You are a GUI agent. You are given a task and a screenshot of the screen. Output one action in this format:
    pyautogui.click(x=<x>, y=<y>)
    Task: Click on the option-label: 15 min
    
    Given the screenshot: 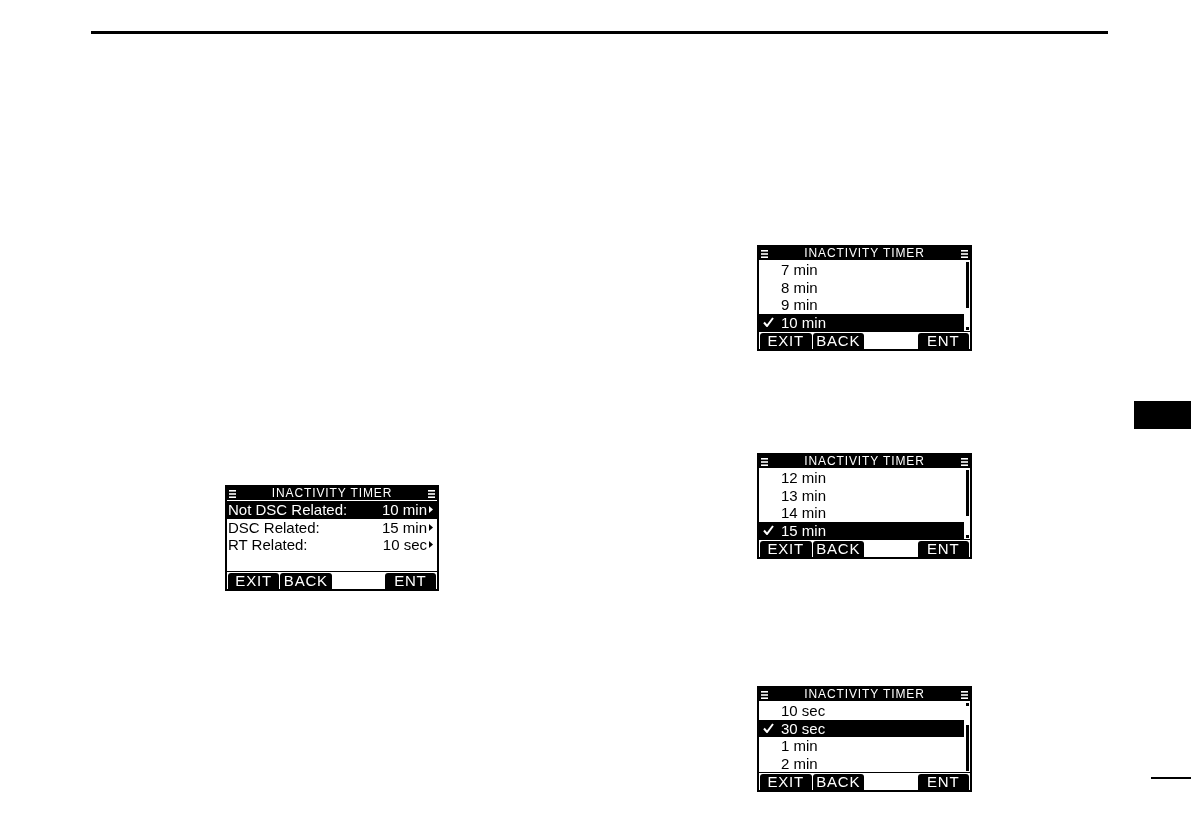 What is the action you would take?
    pyautogui.click(x=804, y=530)
    